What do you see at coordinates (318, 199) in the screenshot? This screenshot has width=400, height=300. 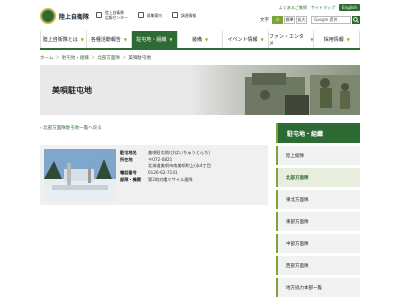 I see `sidebar-item-northeastern-army: 東北方面隊` at bounding box center [318, 199].